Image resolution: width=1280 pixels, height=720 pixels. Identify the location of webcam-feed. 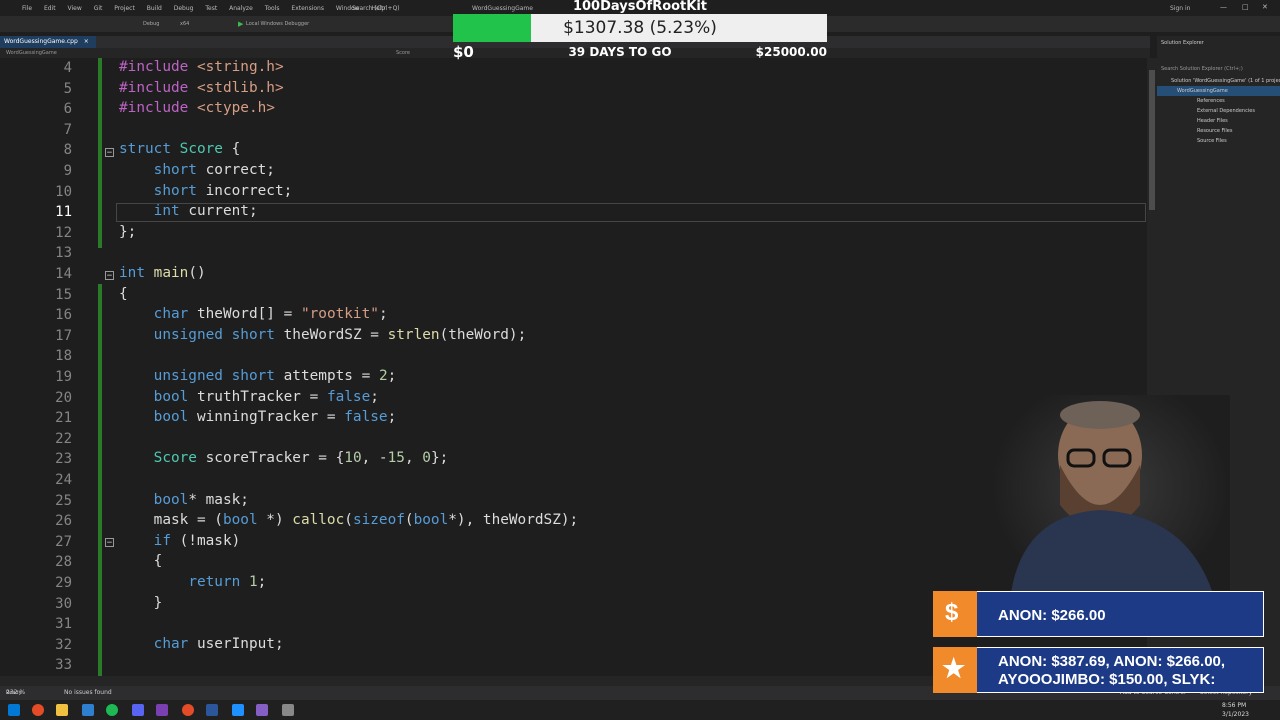
(1110, 497).